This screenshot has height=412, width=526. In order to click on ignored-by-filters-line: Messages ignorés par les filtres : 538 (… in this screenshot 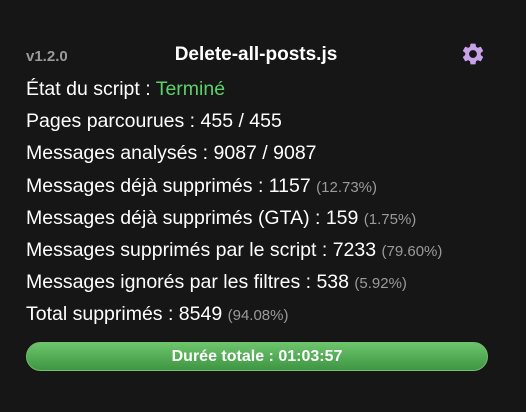, I will do `click(261, 285)`.